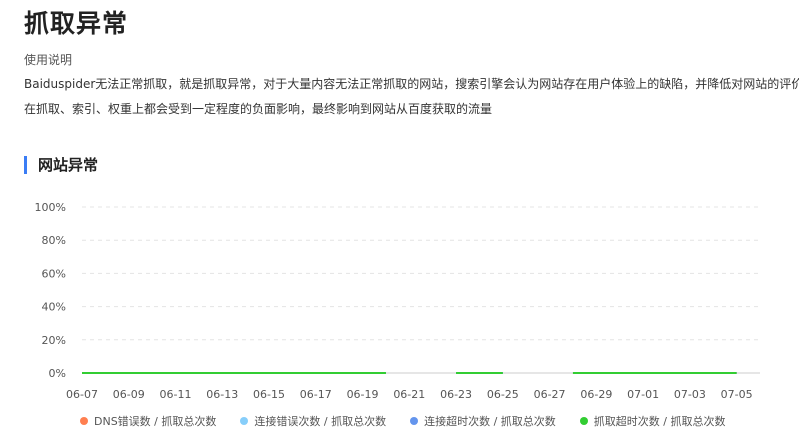 The height and width of the screenshot is (436, 799). Describe the element at coordinates (316, 394) in the screenshot. I see `x-tick-label: 06-17` at that location.